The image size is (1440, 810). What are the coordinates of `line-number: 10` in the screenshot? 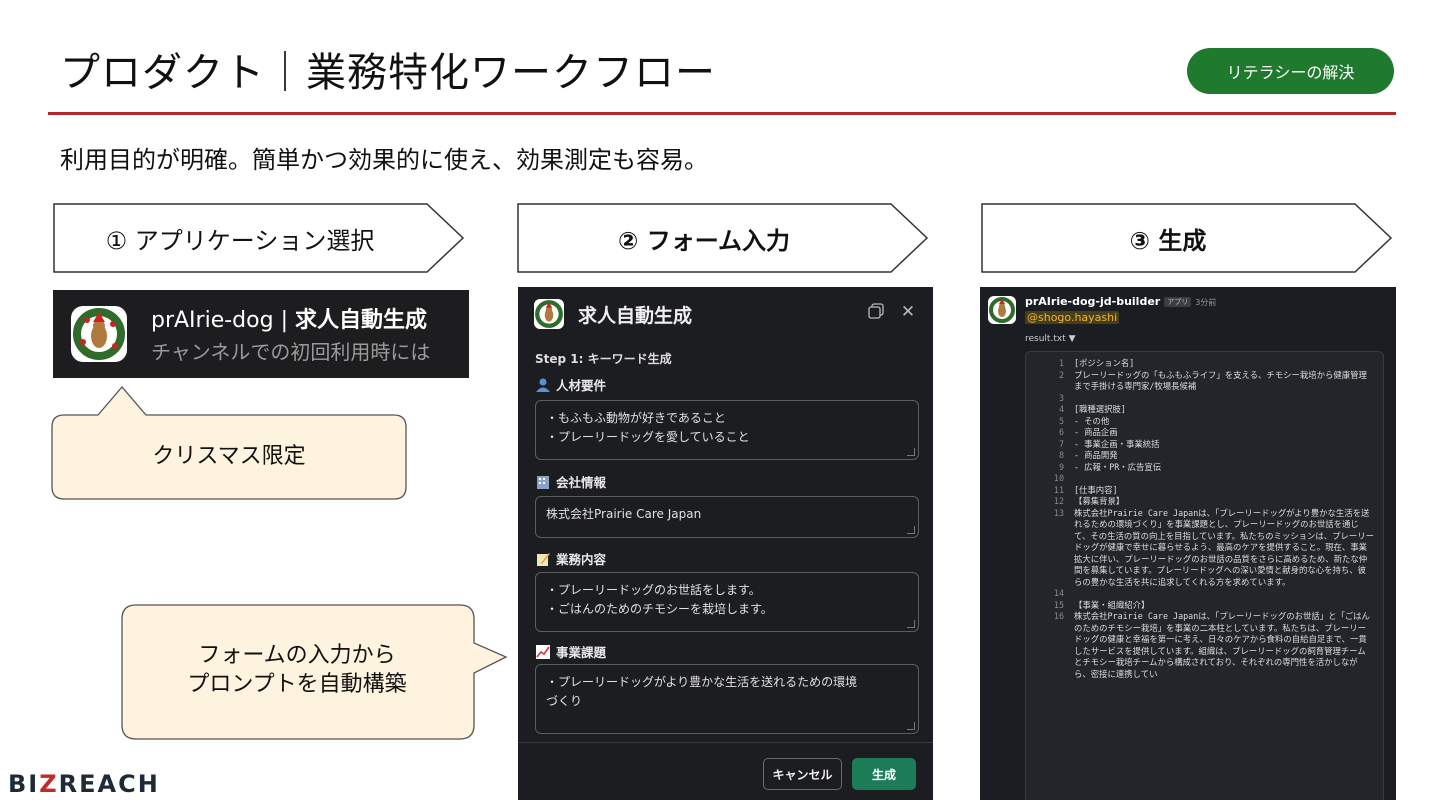 It's located at (1058, 478).